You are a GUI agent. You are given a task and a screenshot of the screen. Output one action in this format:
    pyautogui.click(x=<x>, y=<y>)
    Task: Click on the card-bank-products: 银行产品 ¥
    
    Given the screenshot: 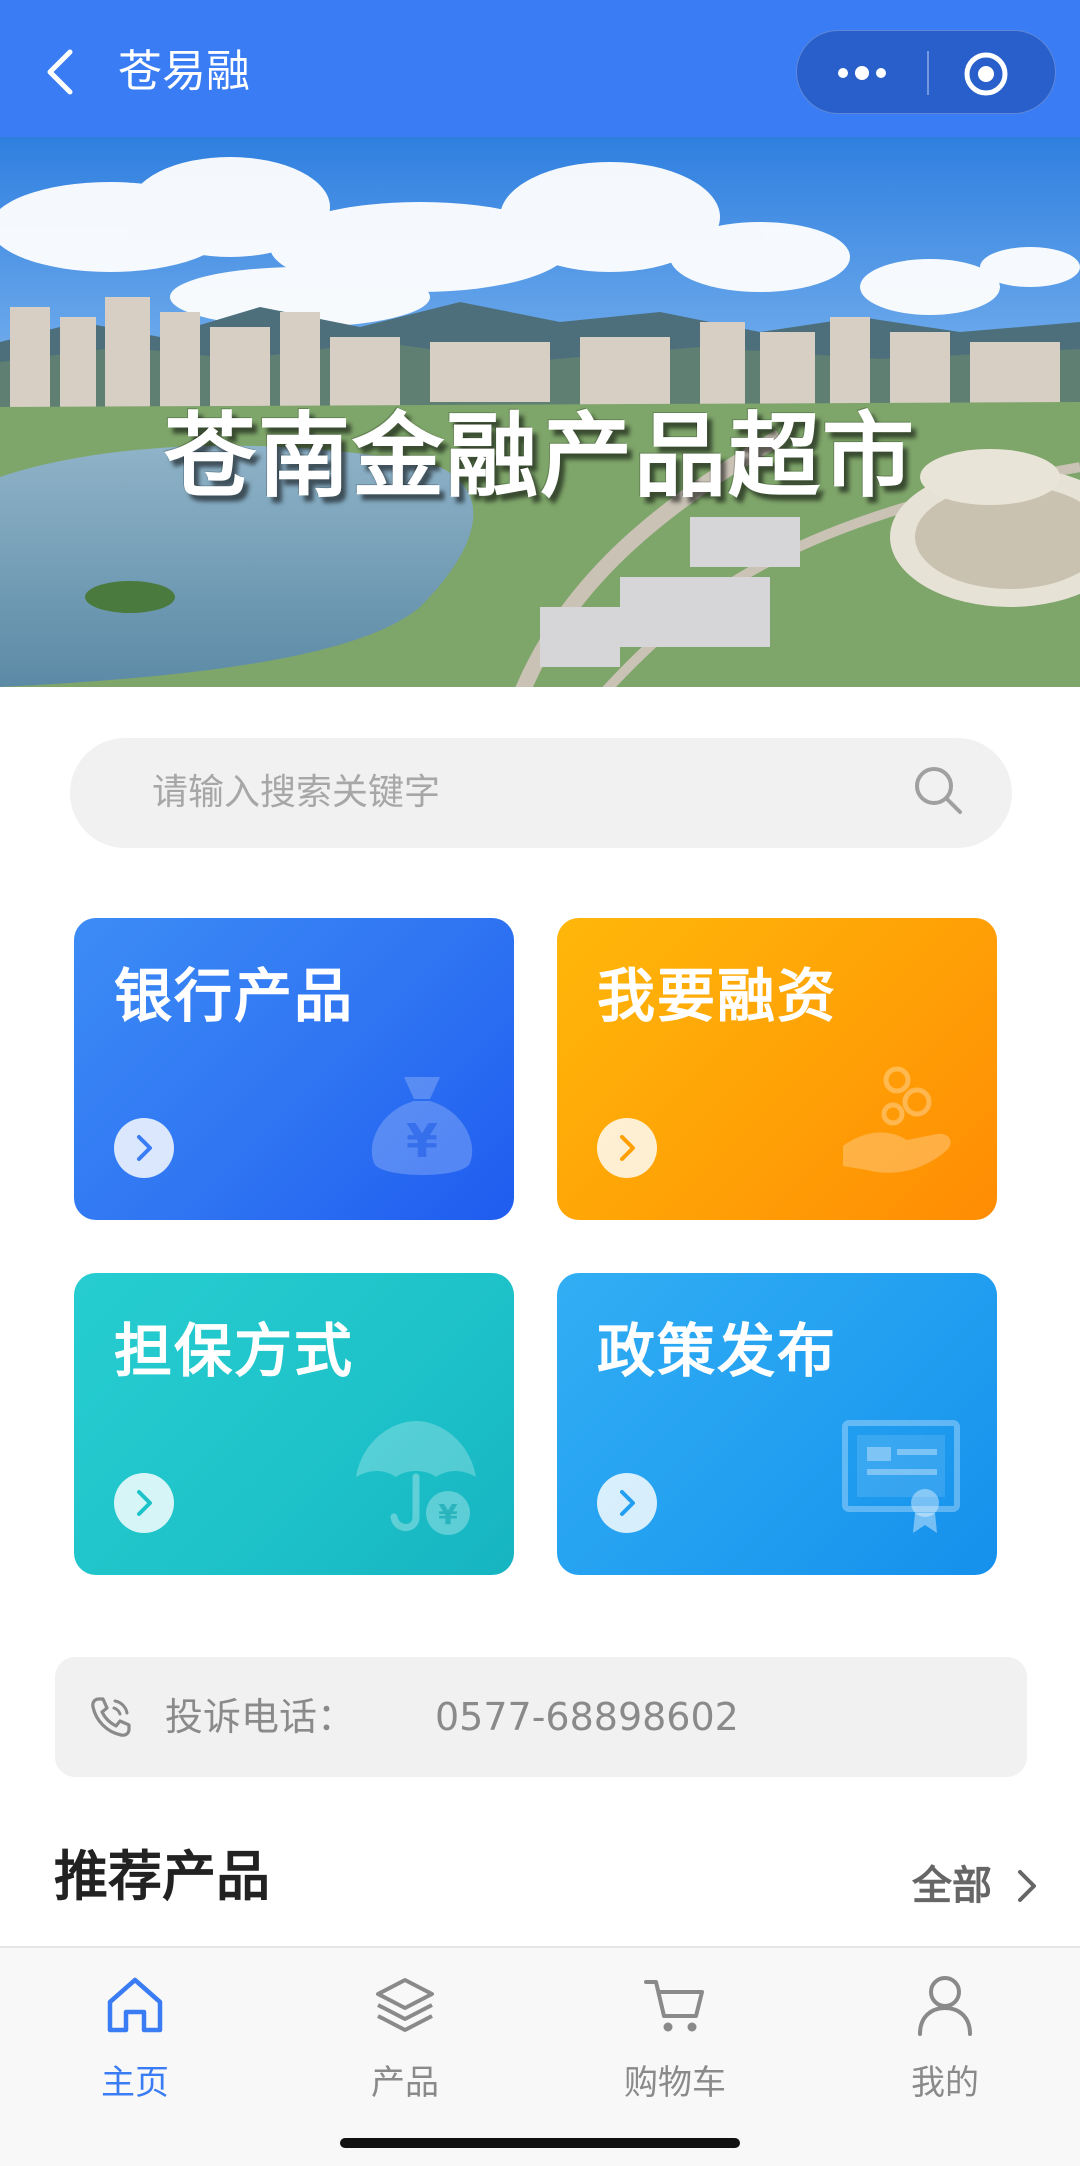 What is the action you would take?
    pyautogui.click(x=294, y=1069)
    